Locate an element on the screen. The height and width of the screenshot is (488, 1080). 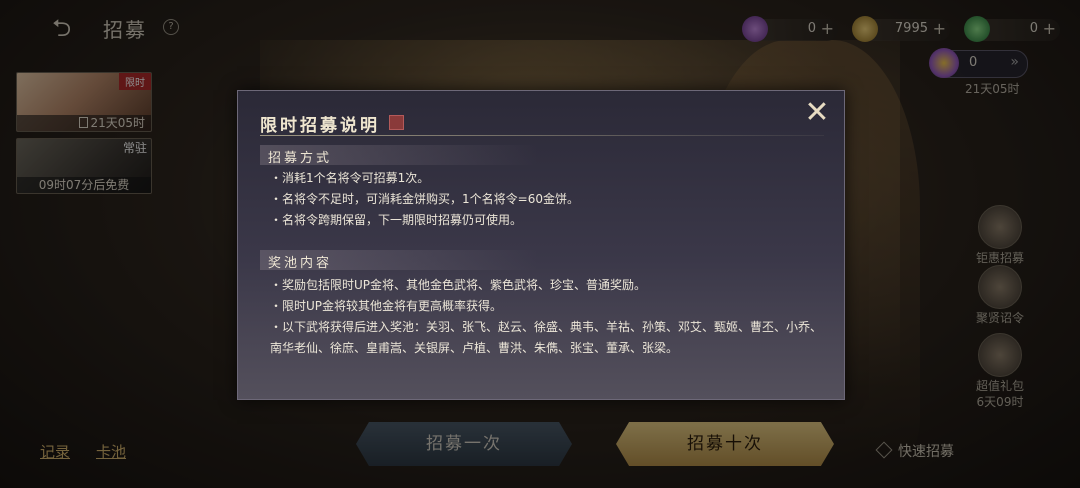
title-divider is located at coordinates (542, 135).